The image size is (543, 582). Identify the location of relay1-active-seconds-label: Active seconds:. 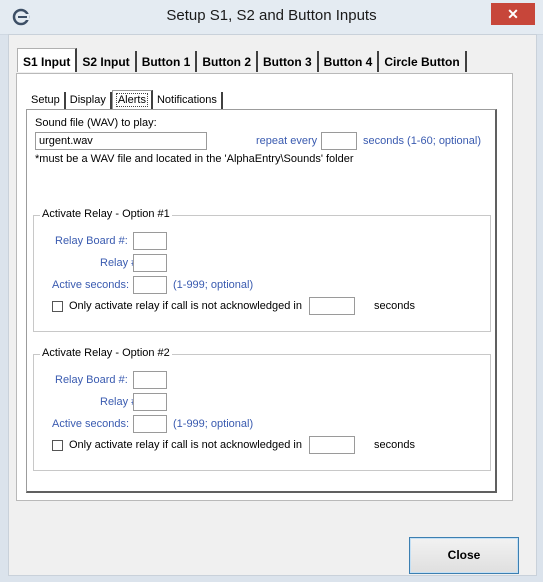
(91, 285).